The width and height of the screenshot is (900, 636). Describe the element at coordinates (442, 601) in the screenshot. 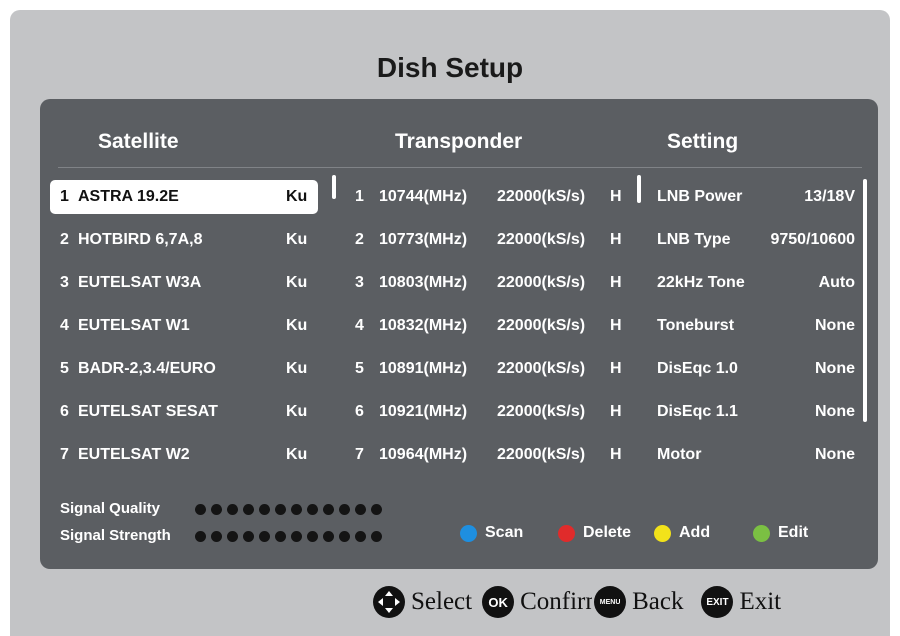

I see `select-hint: Select` at that location.